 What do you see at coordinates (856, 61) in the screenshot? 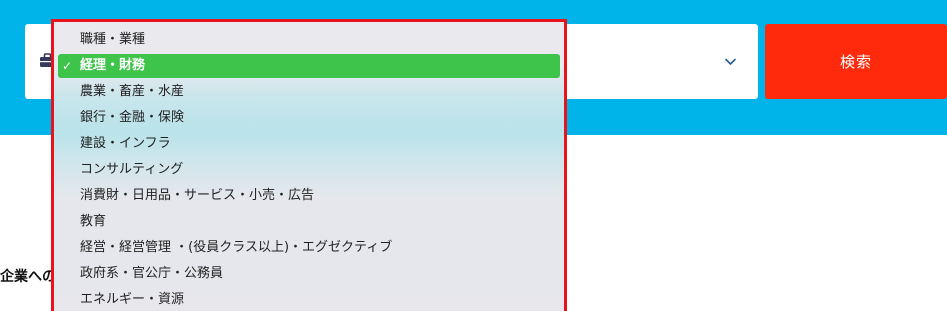
I see `search-button: 検索` at bounding box center [856, 61].